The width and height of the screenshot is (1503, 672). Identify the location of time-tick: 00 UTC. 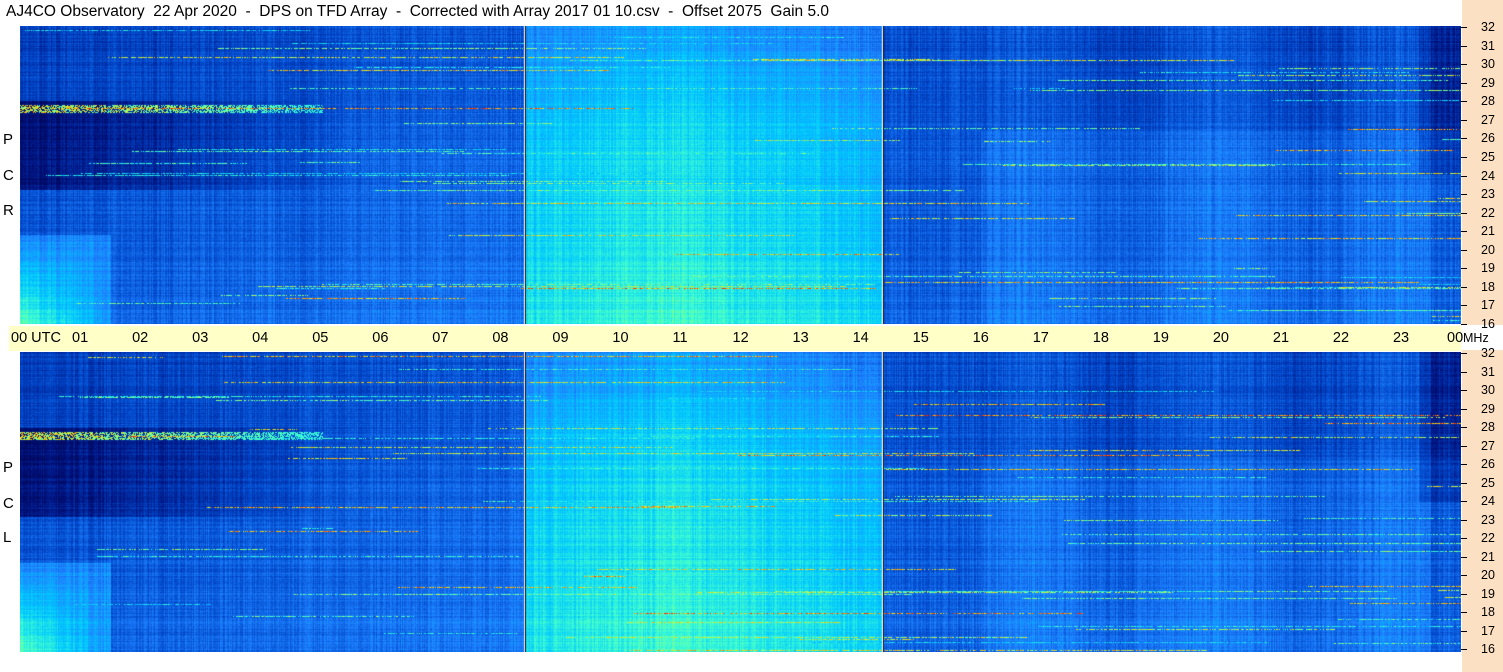
(36, 338).